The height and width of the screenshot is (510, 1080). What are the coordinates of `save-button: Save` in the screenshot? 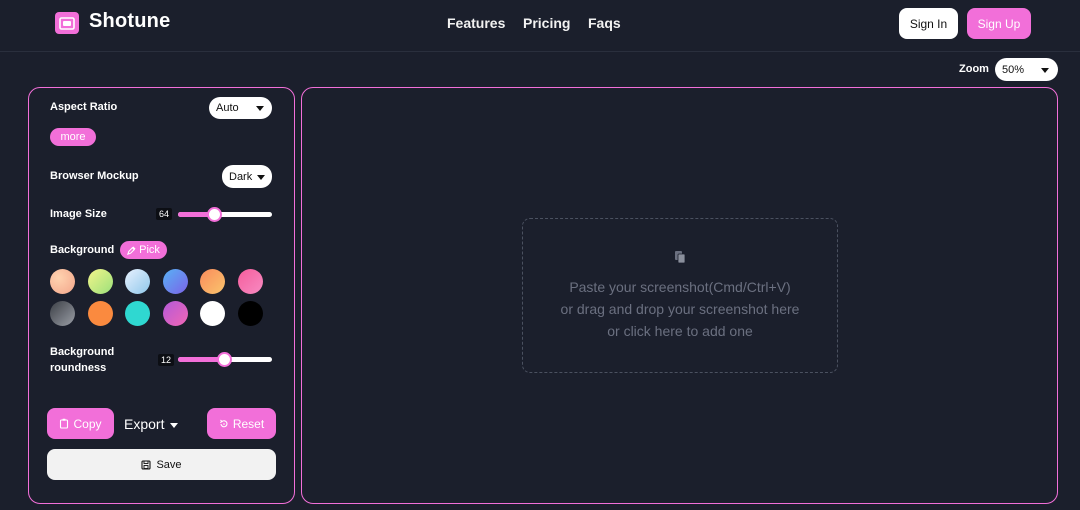 It's located at (161, 464).